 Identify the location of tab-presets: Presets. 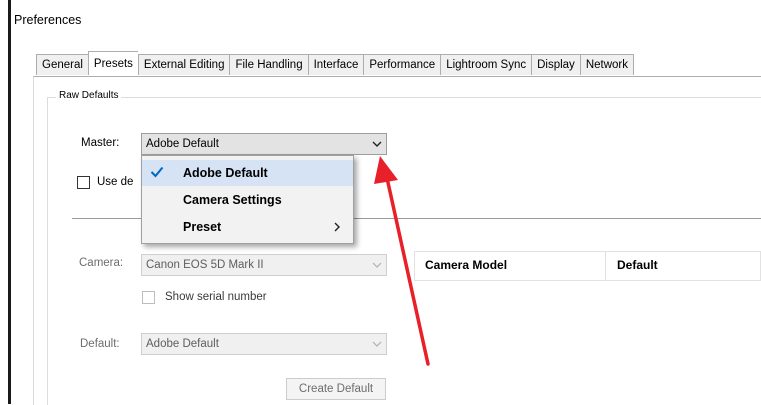
(112, 63).